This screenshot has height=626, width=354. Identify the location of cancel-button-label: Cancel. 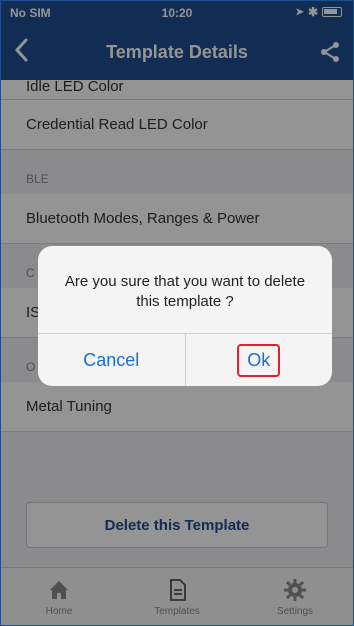
(111, 359).